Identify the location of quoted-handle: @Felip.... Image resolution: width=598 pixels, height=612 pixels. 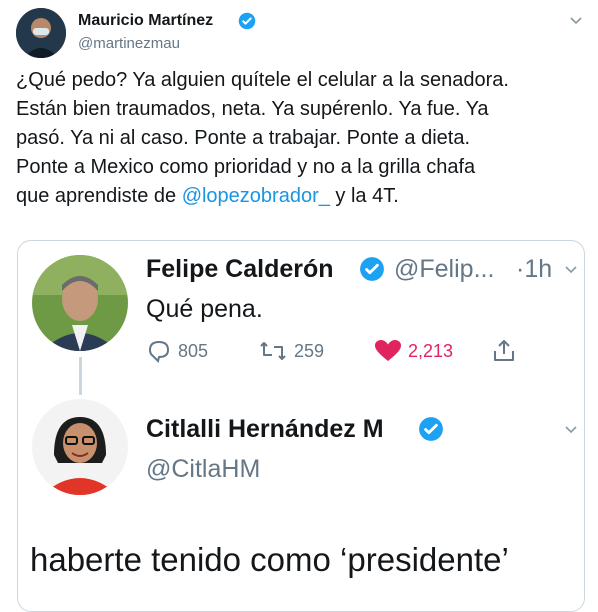
(444, 269).